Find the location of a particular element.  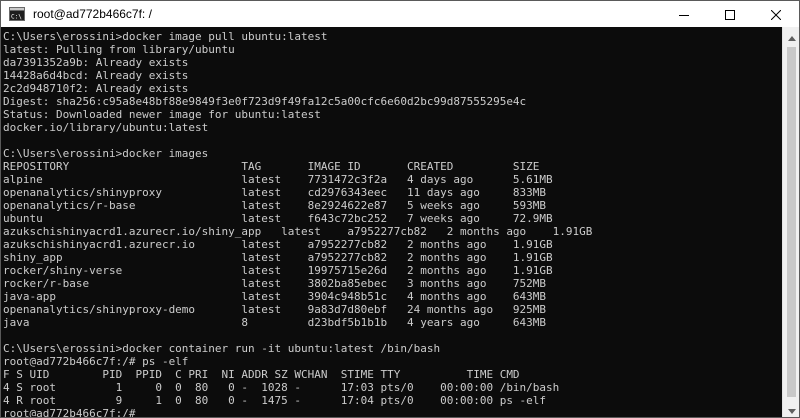

close-button is located at coordinates (776, 14).